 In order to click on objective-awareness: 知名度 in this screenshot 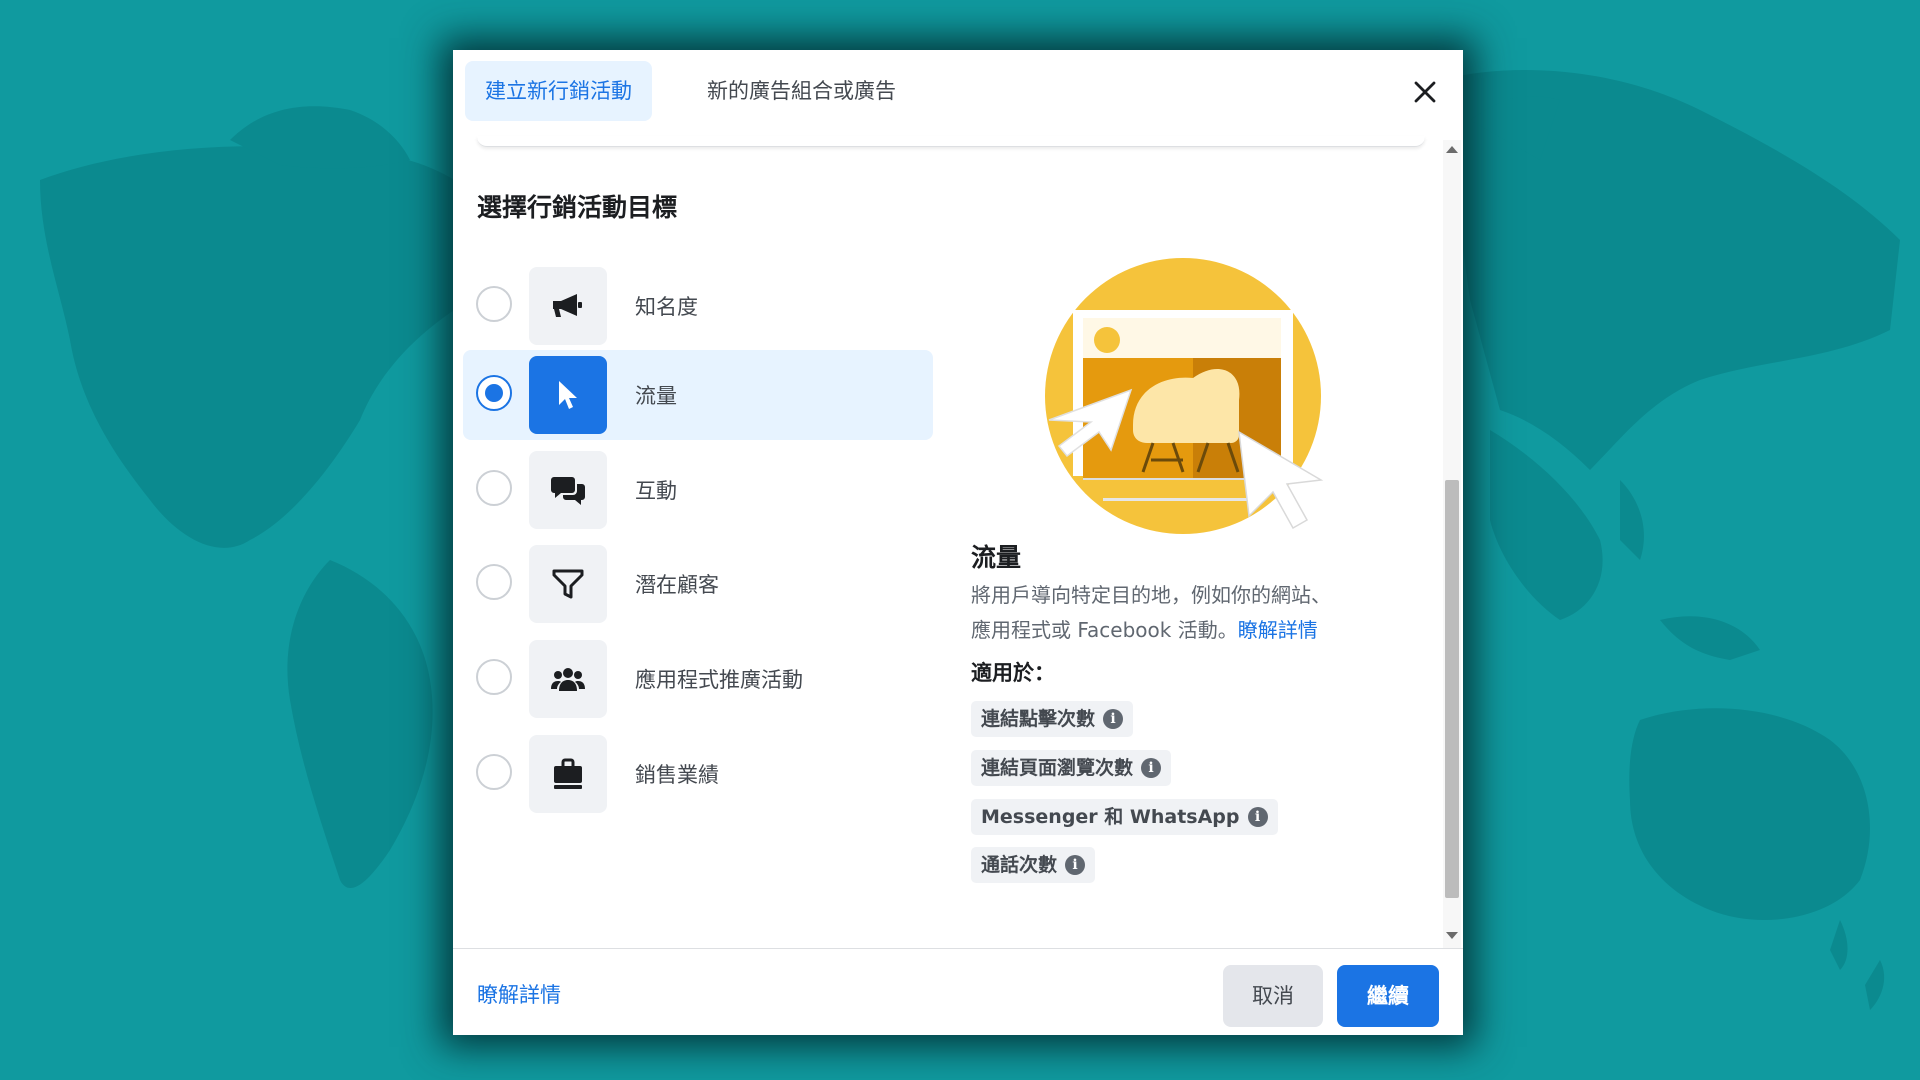, I will do `click(698, 306)`.